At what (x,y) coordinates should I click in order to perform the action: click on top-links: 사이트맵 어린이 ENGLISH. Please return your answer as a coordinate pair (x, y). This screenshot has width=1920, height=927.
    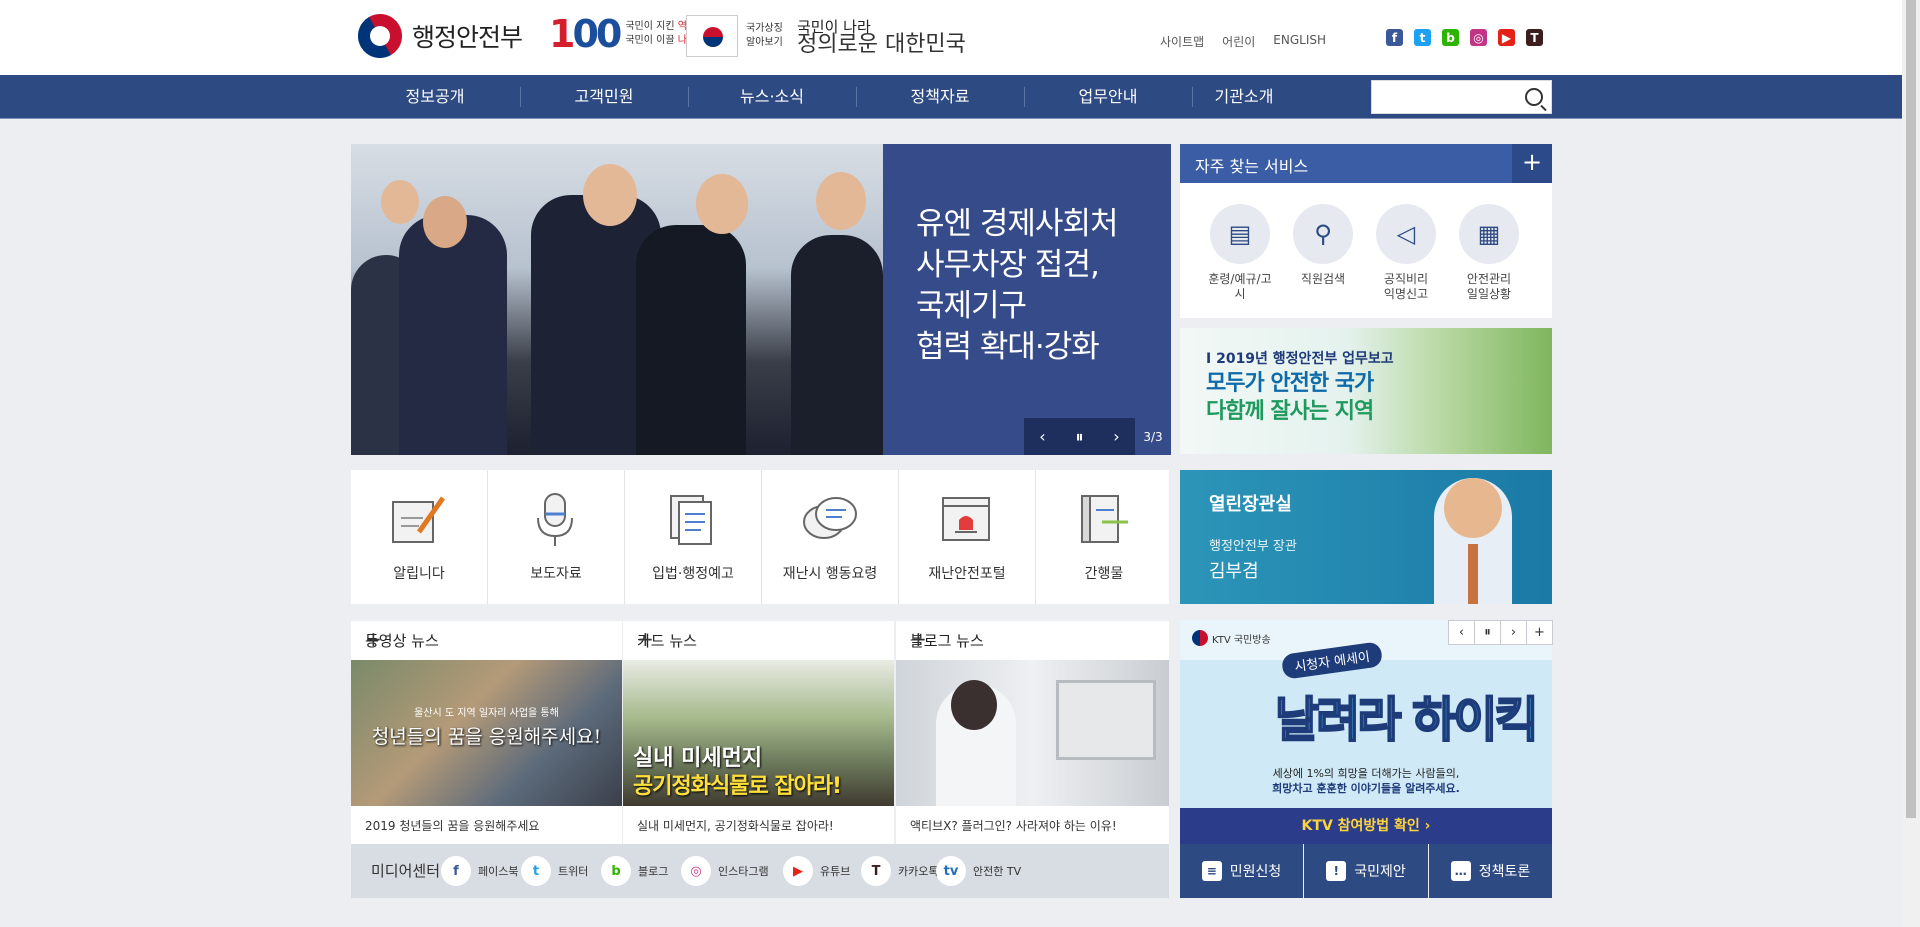
    Looking at the image, I should click on (1243, 41).